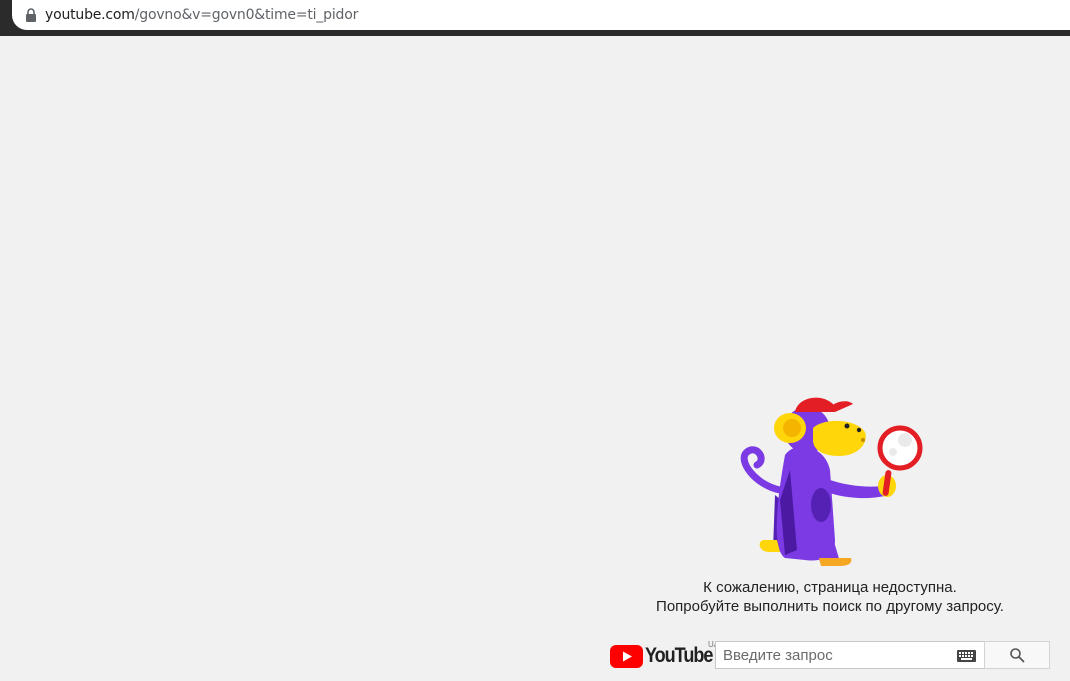 This screenshot has width=1070, height=681. I want to click on youtube-play-icon, so click(626, 656).